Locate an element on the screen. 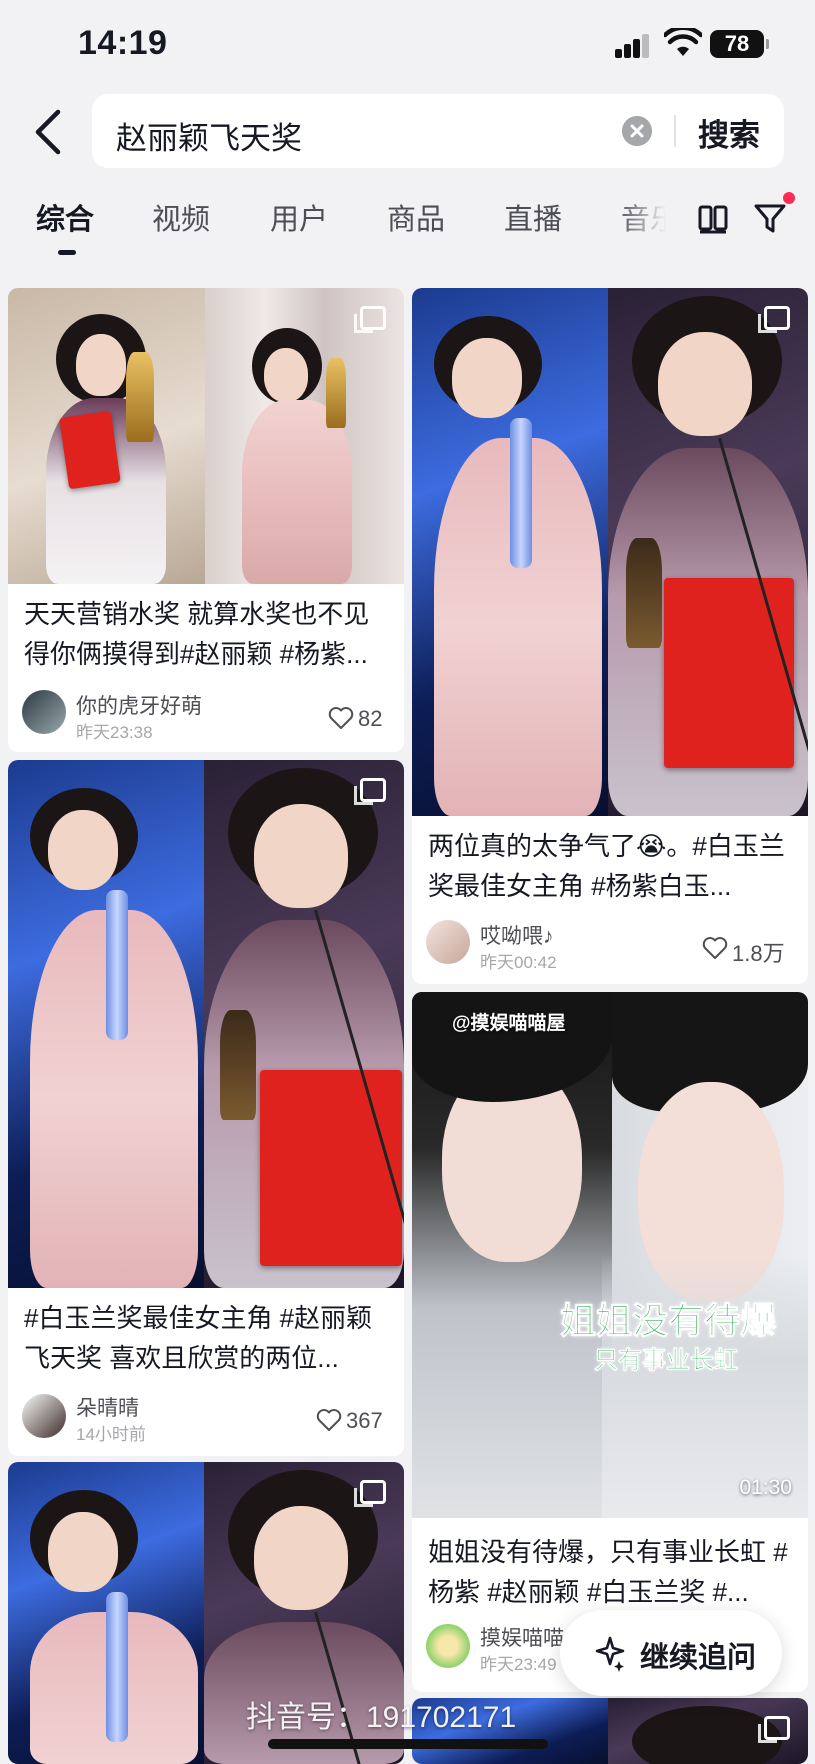 Image resolution: width=815 pixels, height=1764 pixels. notification-dot is located at coordinates (789, 198).